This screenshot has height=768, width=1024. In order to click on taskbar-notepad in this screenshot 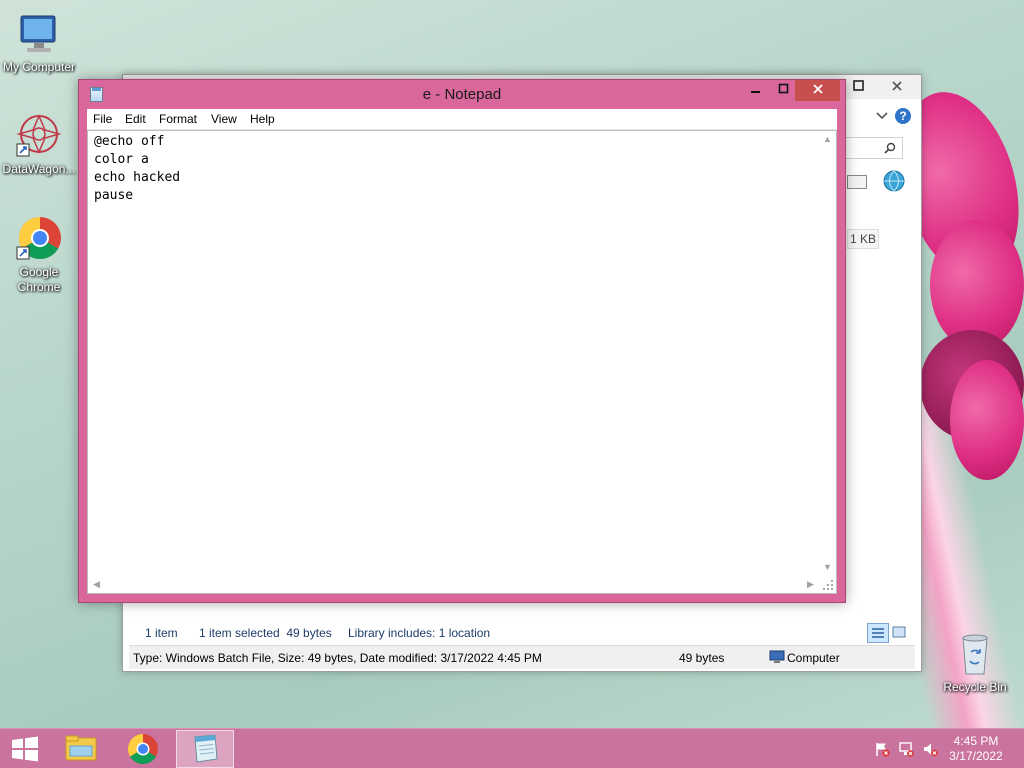, I will do `click(205, 749)`.